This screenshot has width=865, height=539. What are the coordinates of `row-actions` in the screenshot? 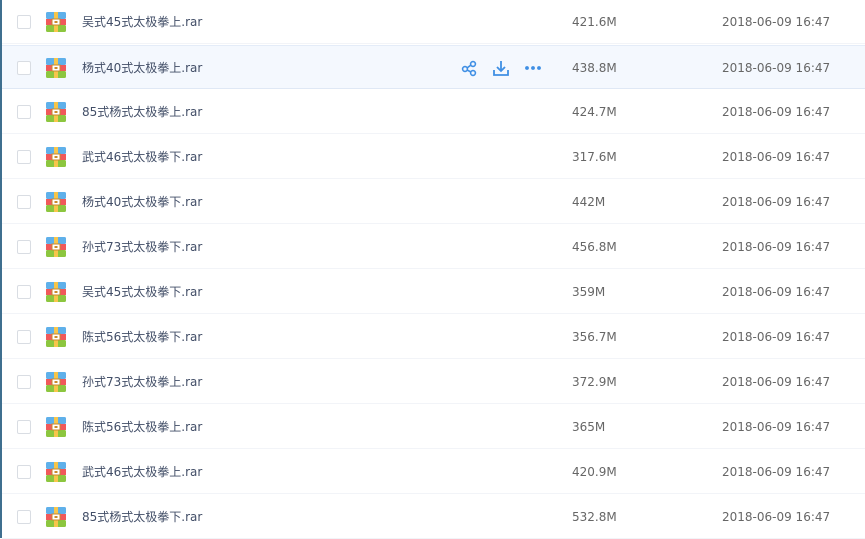 It's located at (501, 68).